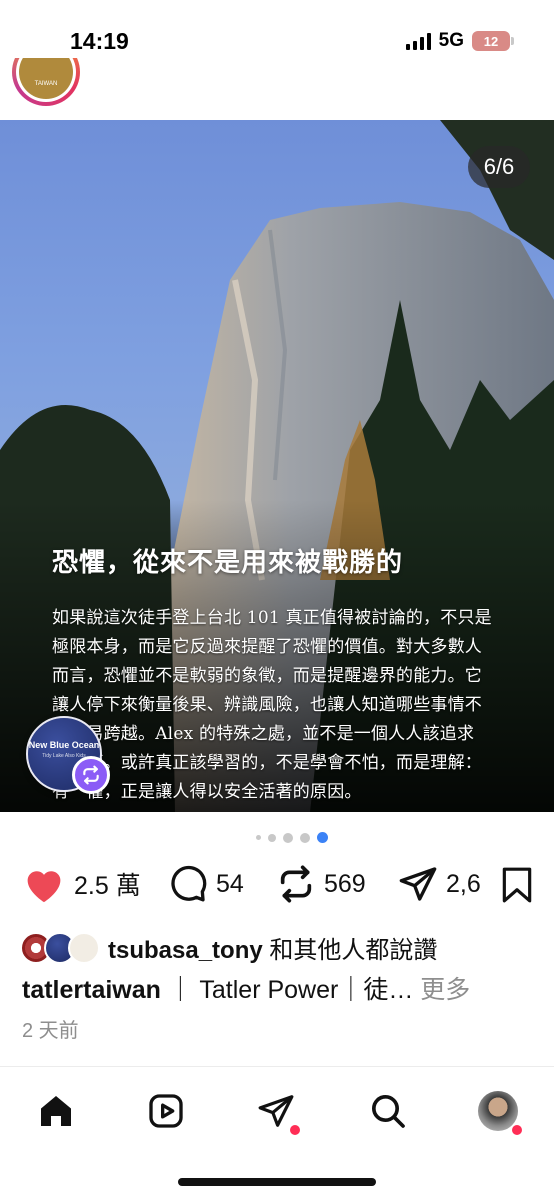 The width and height of the screenshot is (554, 1200). I want to click on comment-count: 54, so click(230, 883).